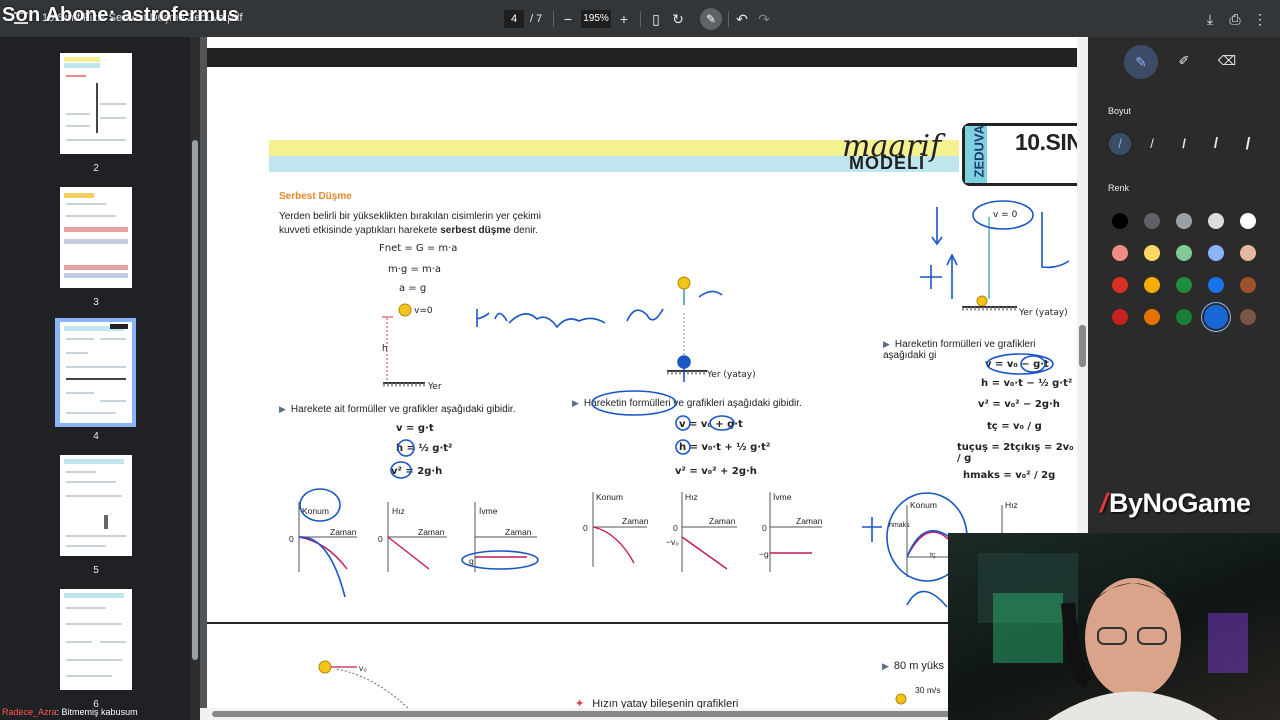 The height and width of the screenshot is (720, 1280). Describe the element at coordinates (514, 19) in the screenshot. I see `page-number-input: 4` at that location.